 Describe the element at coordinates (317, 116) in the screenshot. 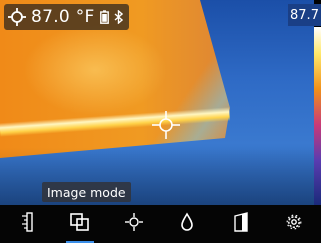

I see `color-scale-bar` at that location.